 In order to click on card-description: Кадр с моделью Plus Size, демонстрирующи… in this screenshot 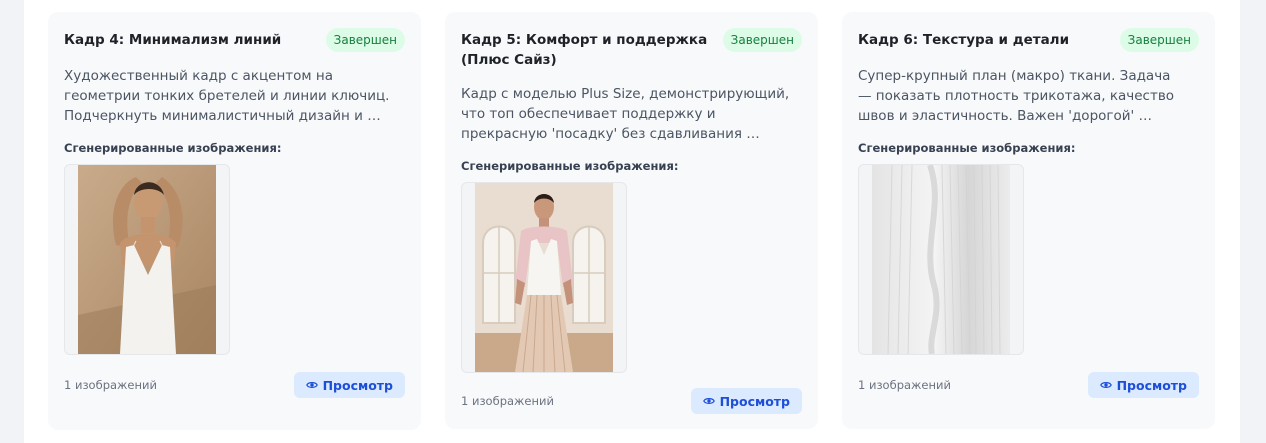, I will do `click(625, 114)`.